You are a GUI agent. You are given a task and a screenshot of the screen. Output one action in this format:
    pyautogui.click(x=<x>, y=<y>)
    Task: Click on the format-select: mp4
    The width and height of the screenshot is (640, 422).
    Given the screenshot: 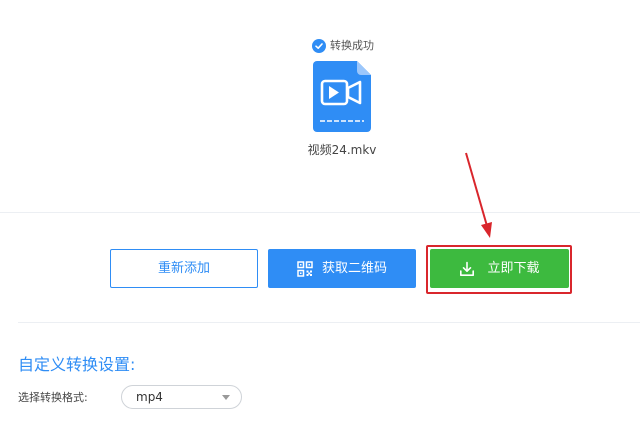 What is the action you would take?
    pyautogui.click(x=181, y=397)
    